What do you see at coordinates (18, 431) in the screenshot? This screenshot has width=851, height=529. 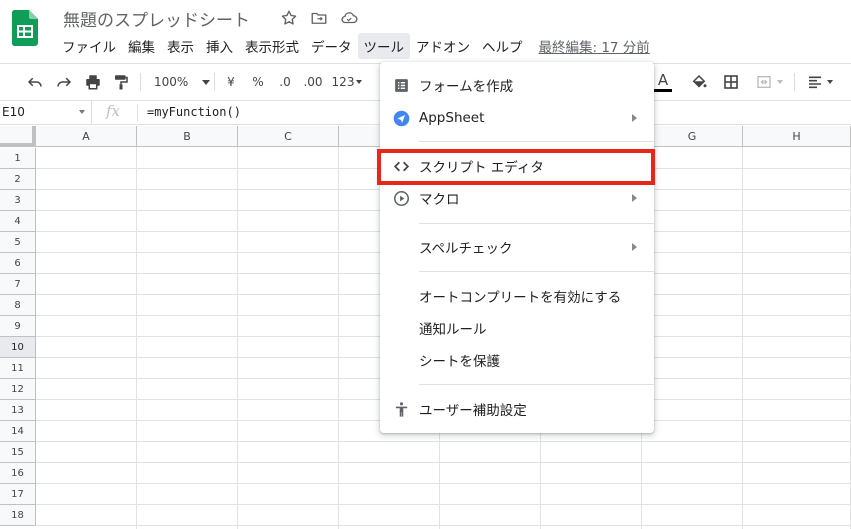 I see `row-header: 14` at bounding box center [18, 431].